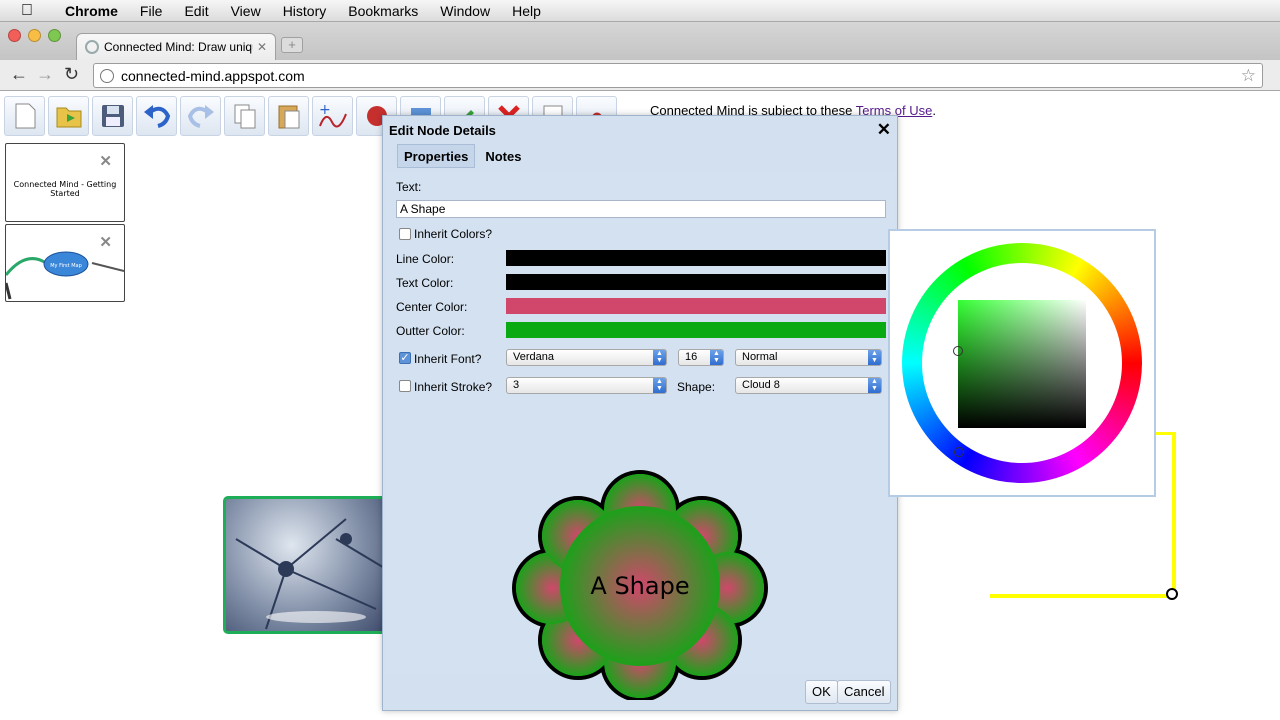 Image resolution: width=1280 pixels, height=720 pixels. I want to click on terms-suffix: ., so click(934, 110).